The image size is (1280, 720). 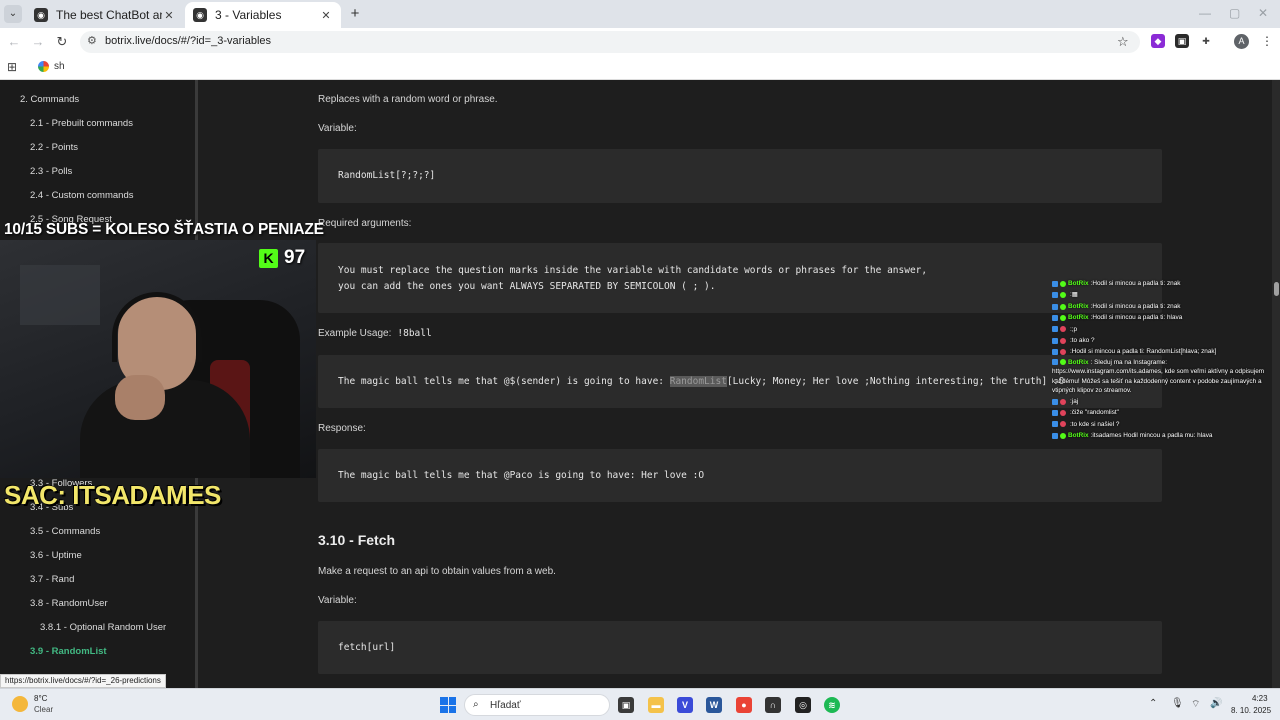 I want to click on tab-chatbot-widgets: ◉ The best ChatBot and Widgets ✕, so click(x=105, y=15).